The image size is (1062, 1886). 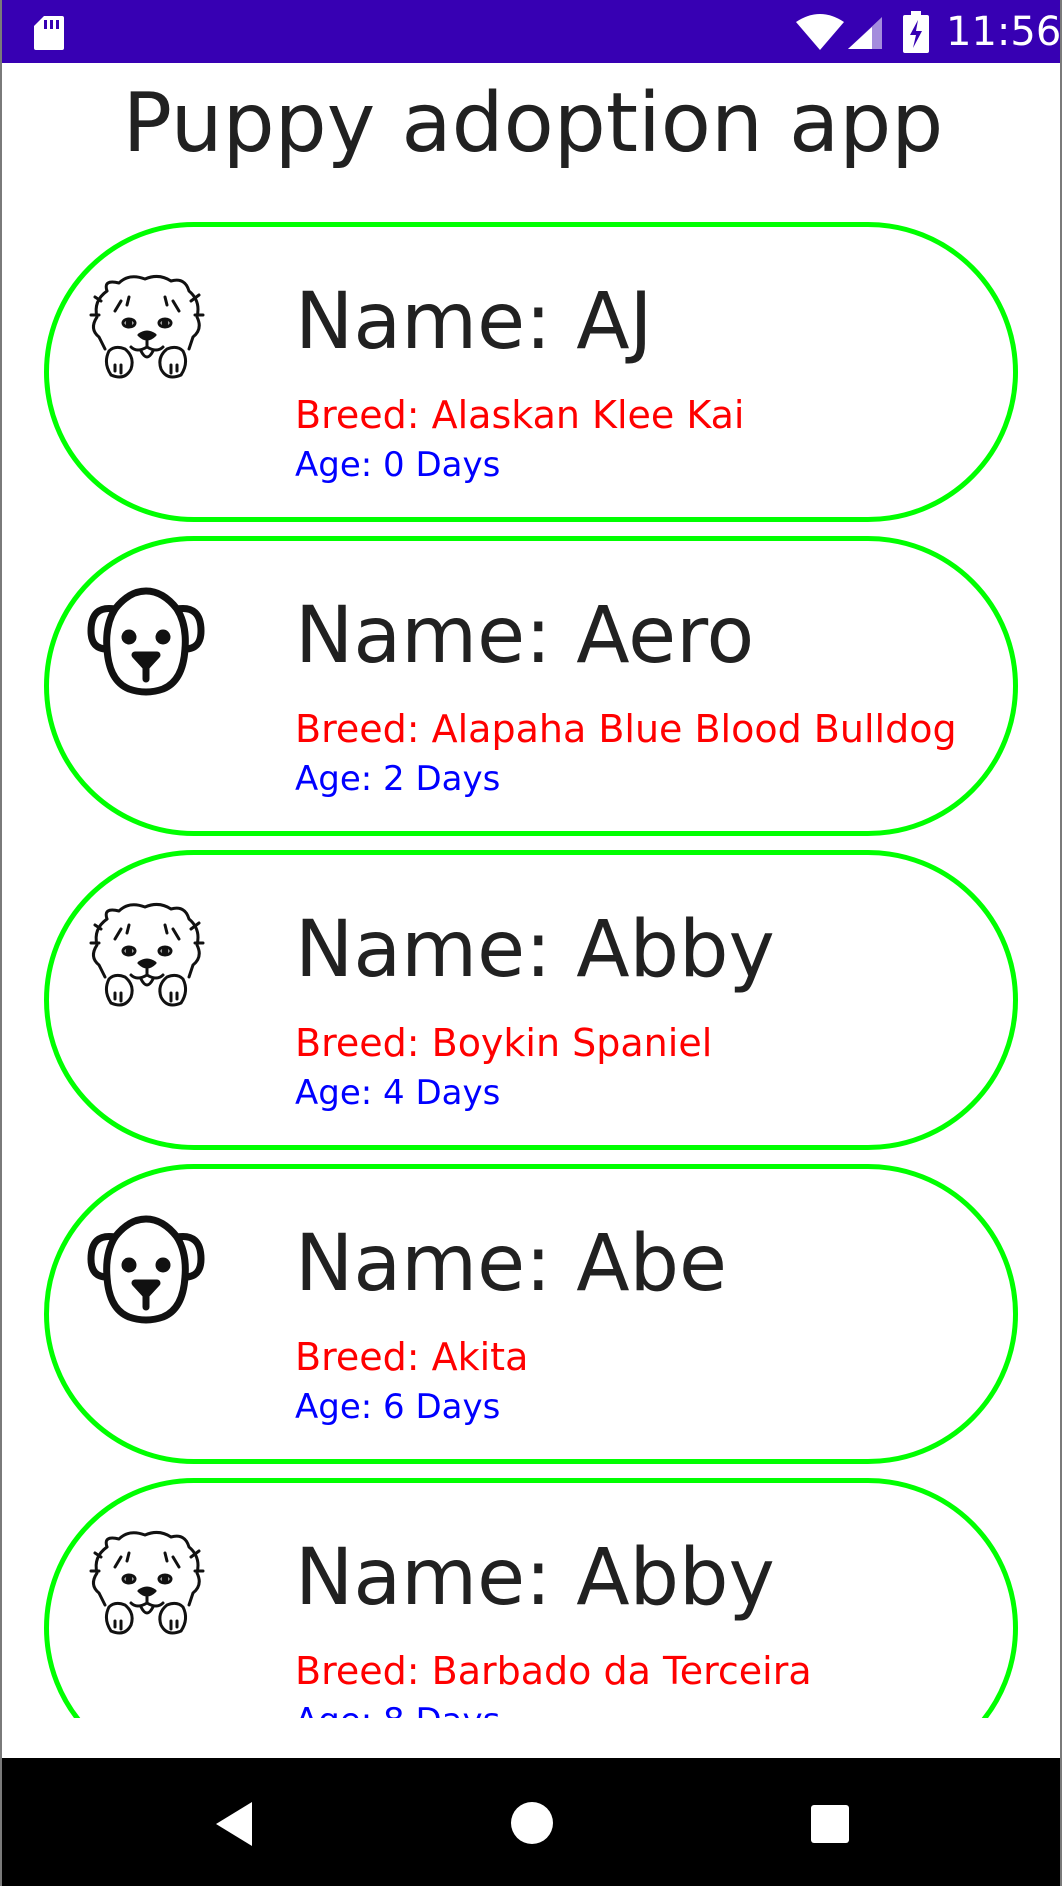 What do you see at coordinates (398, 779) in the screenshot?
I see `puppy-age: Age: 2 Days` at bounding box center [398, 779].